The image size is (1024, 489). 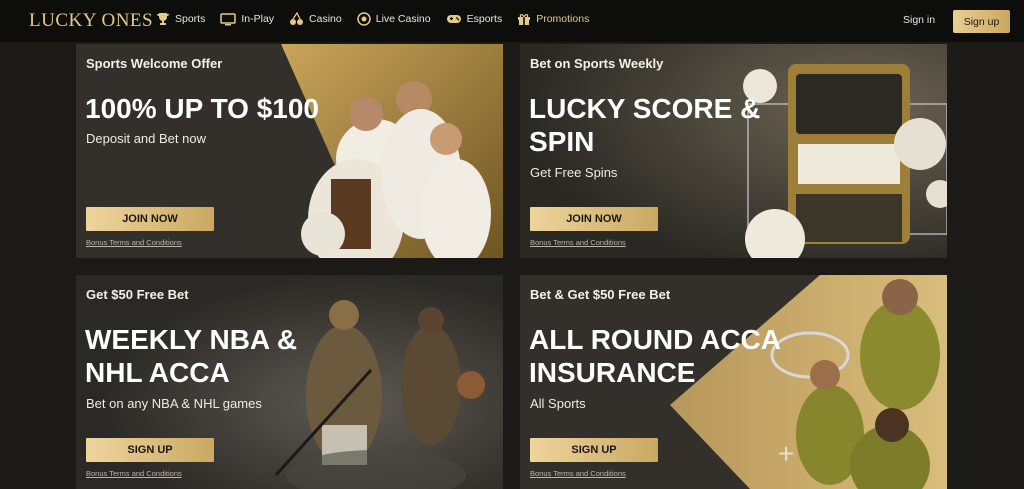 I want to click on nav-label: In-Play, so click(x=258, y=19).